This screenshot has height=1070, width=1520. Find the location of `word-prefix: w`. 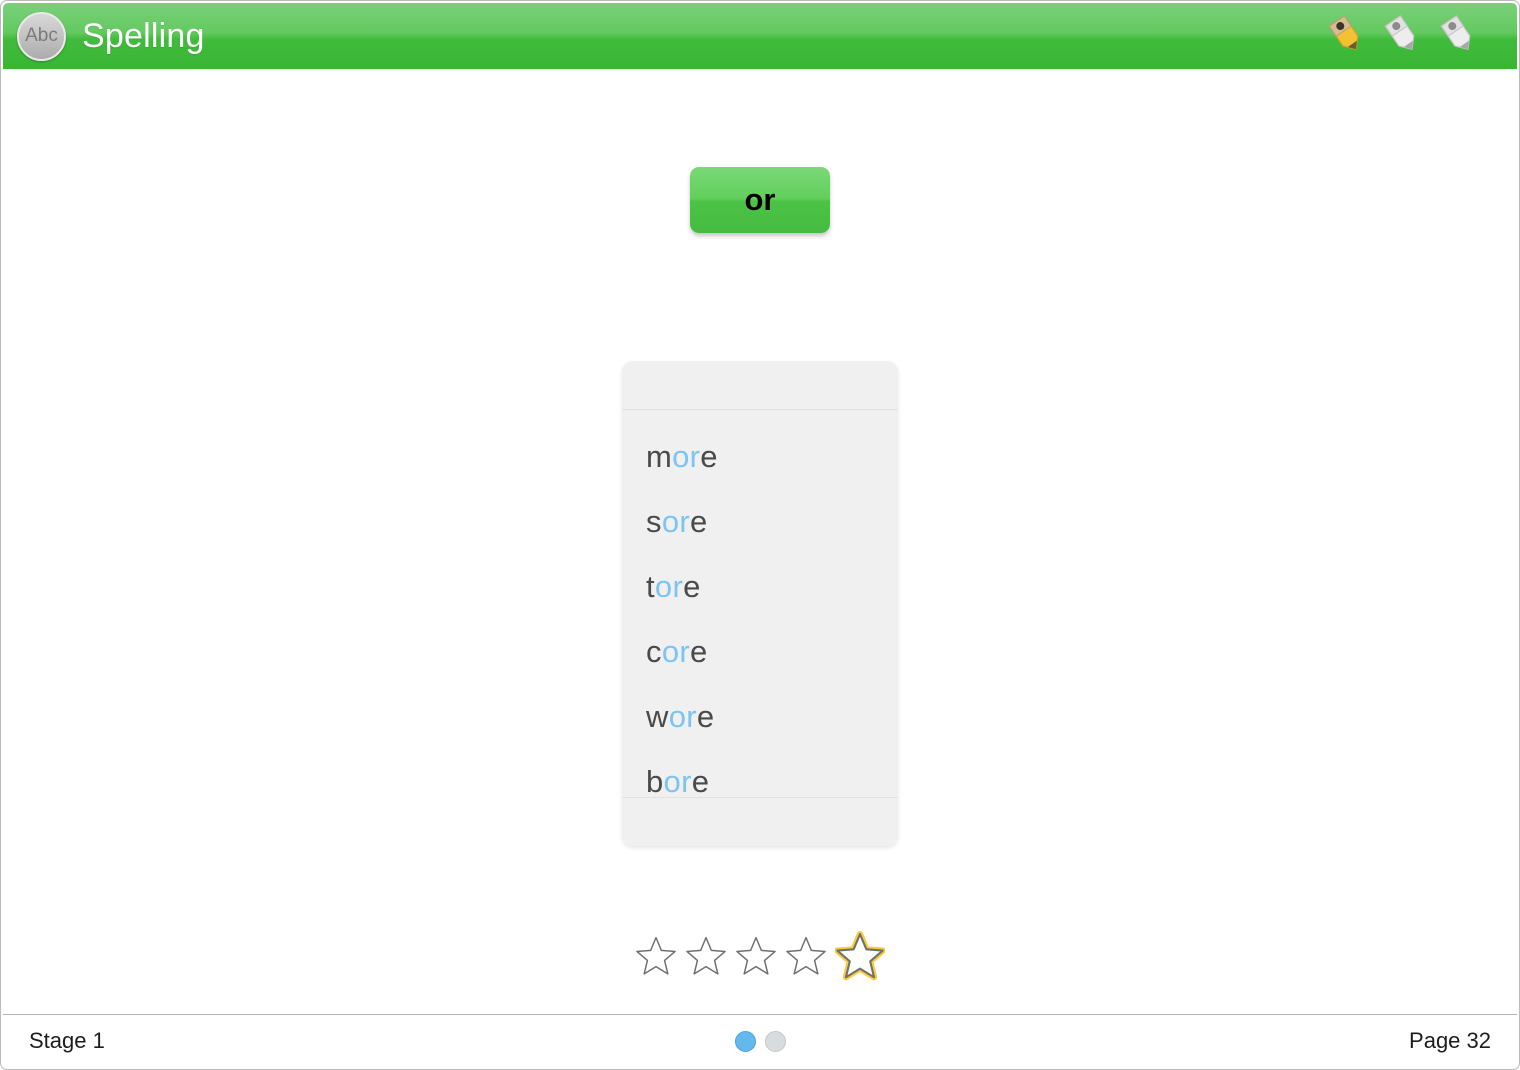

word-prefix: w is located at coordinates (657, 716).